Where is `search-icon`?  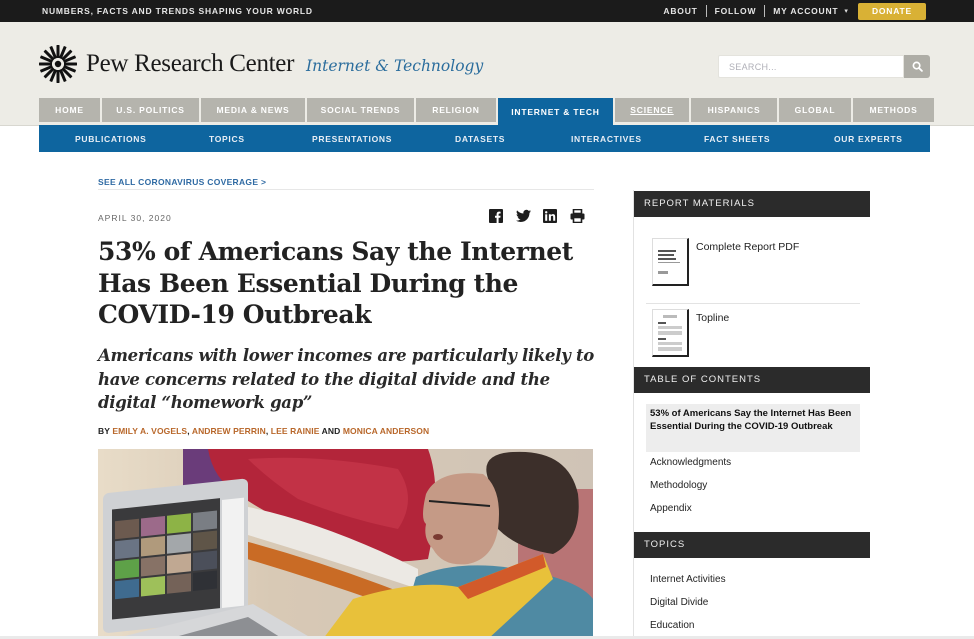 search-icon is located at coordinates (917, 66).